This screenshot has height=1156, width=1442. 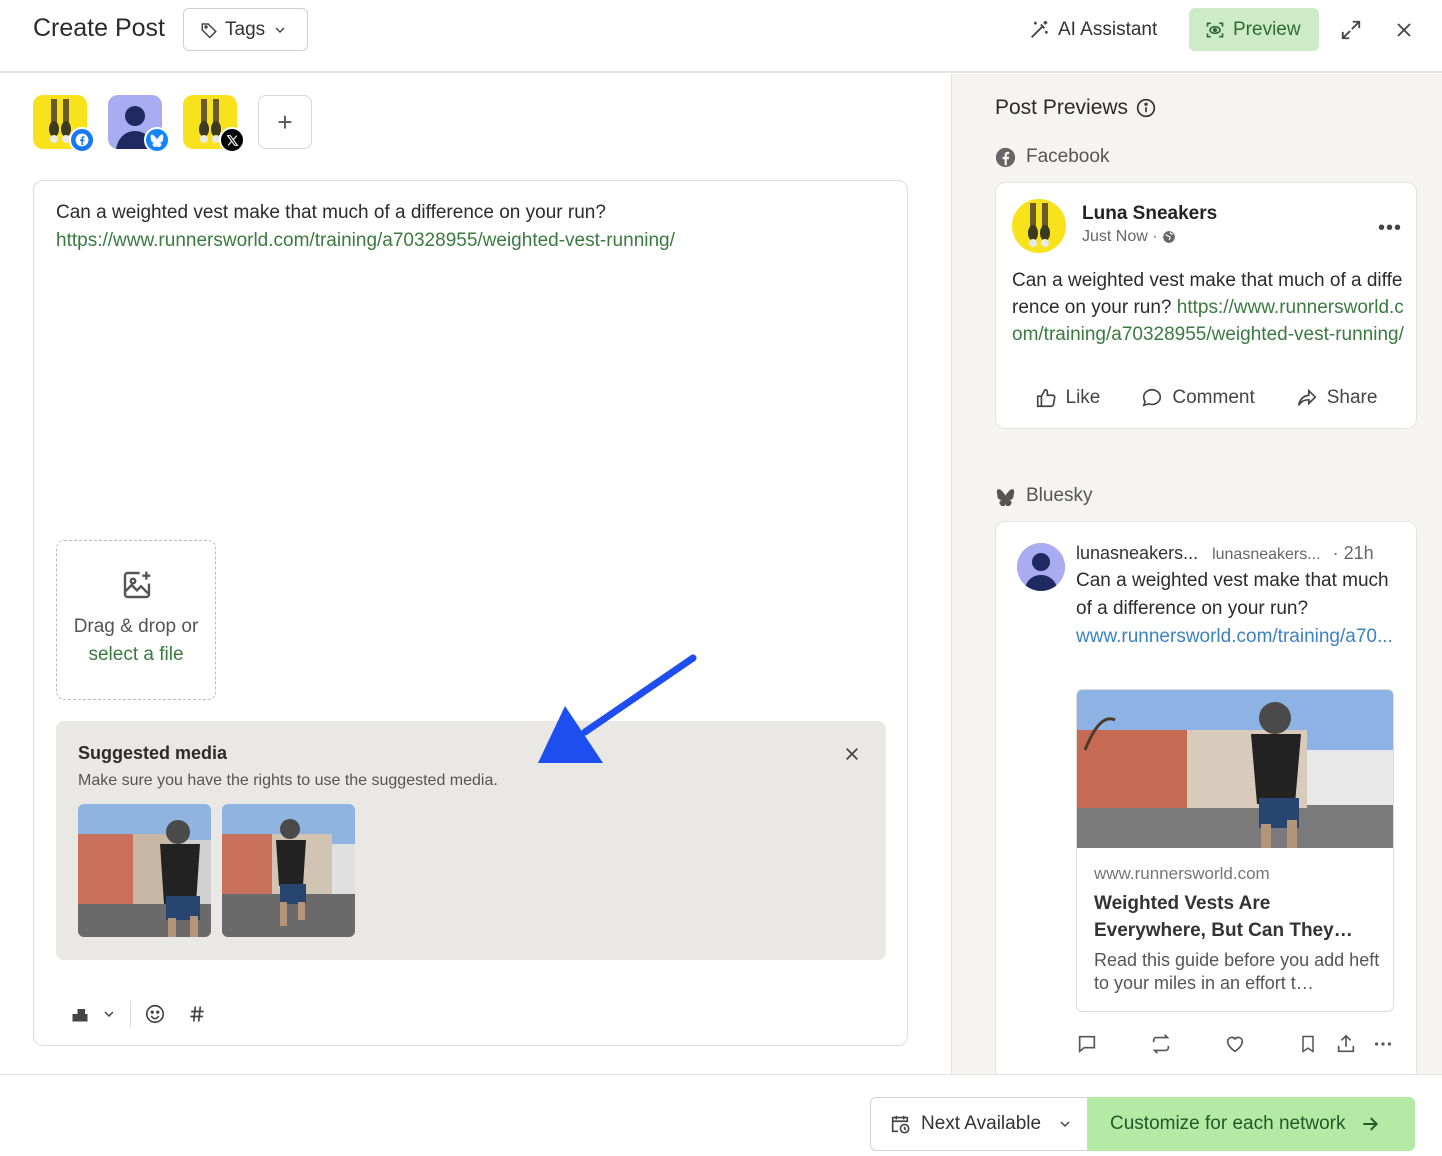 I want to click on reply-icon, so click(x=1087, y=1044).